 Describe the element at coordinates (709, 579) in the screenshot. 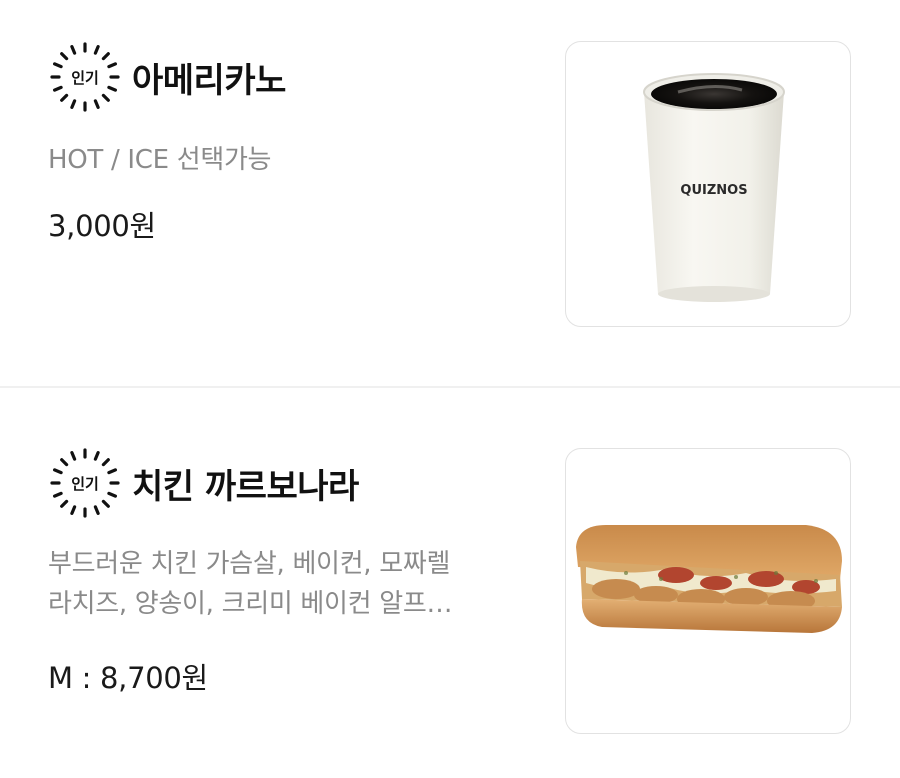

I see `sandwich-icon` at that location.